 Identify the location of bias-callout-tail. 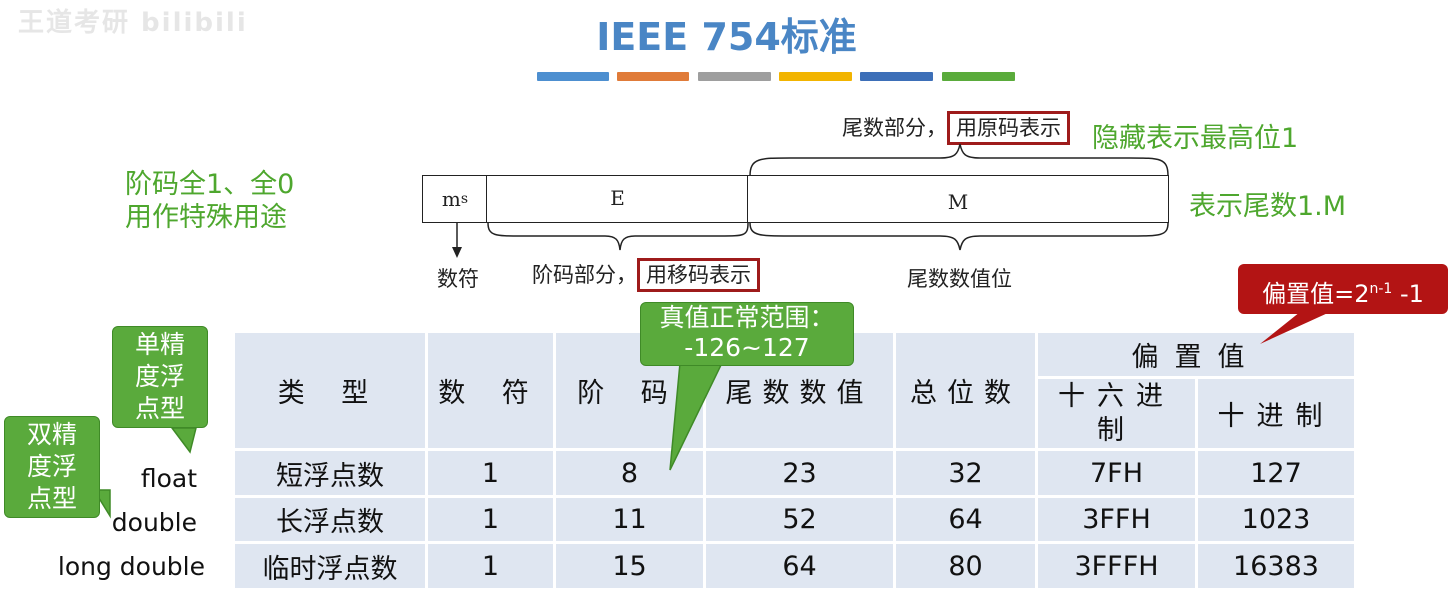
(1295, 328).